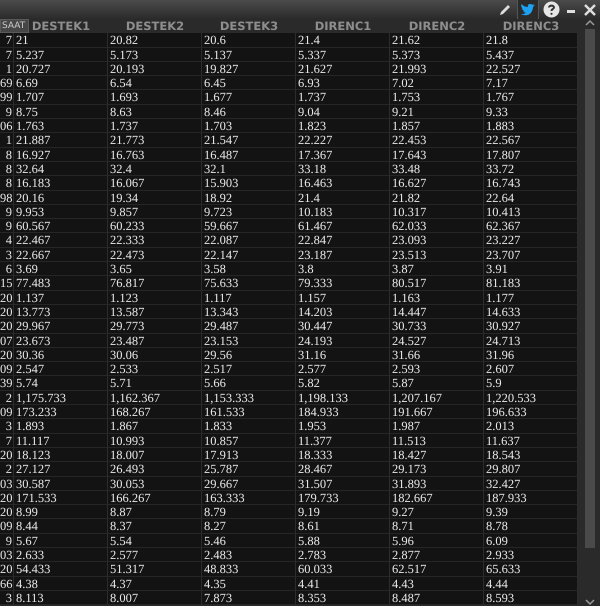  Describe the element at coordinates (61, 69) in the screenshot. I see `table-cell: 20.727` at that location.